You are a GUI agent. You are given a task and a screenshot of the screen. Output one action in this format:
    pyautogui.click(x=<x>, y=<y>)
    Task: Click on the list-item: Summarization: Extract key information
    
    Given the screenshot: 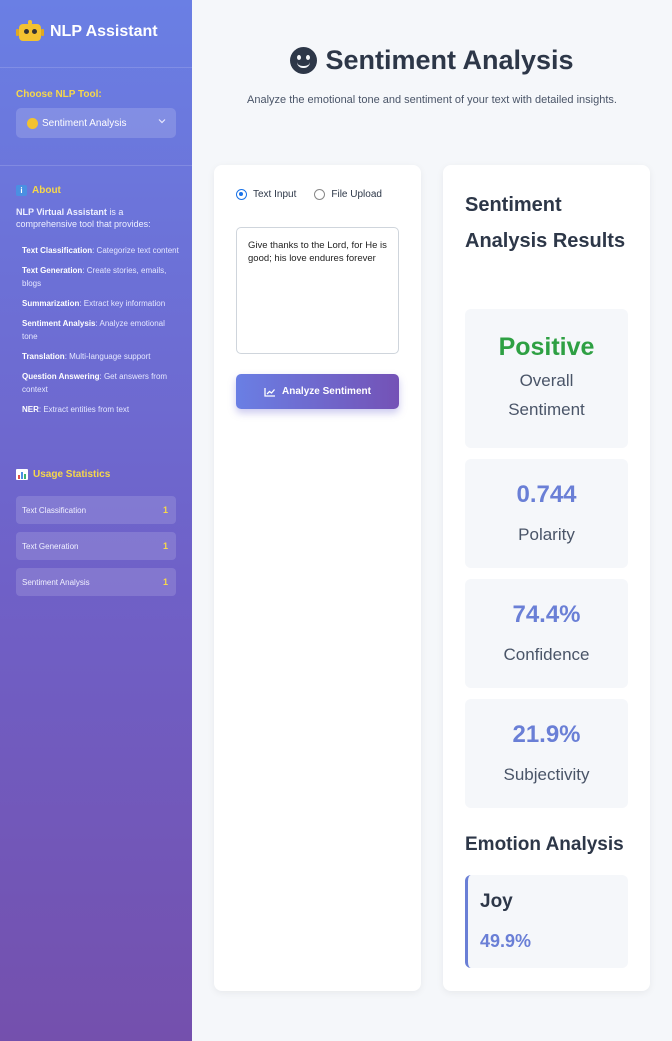 What is the action you would take?
    pyautogui.click(x=94, y=303)
    